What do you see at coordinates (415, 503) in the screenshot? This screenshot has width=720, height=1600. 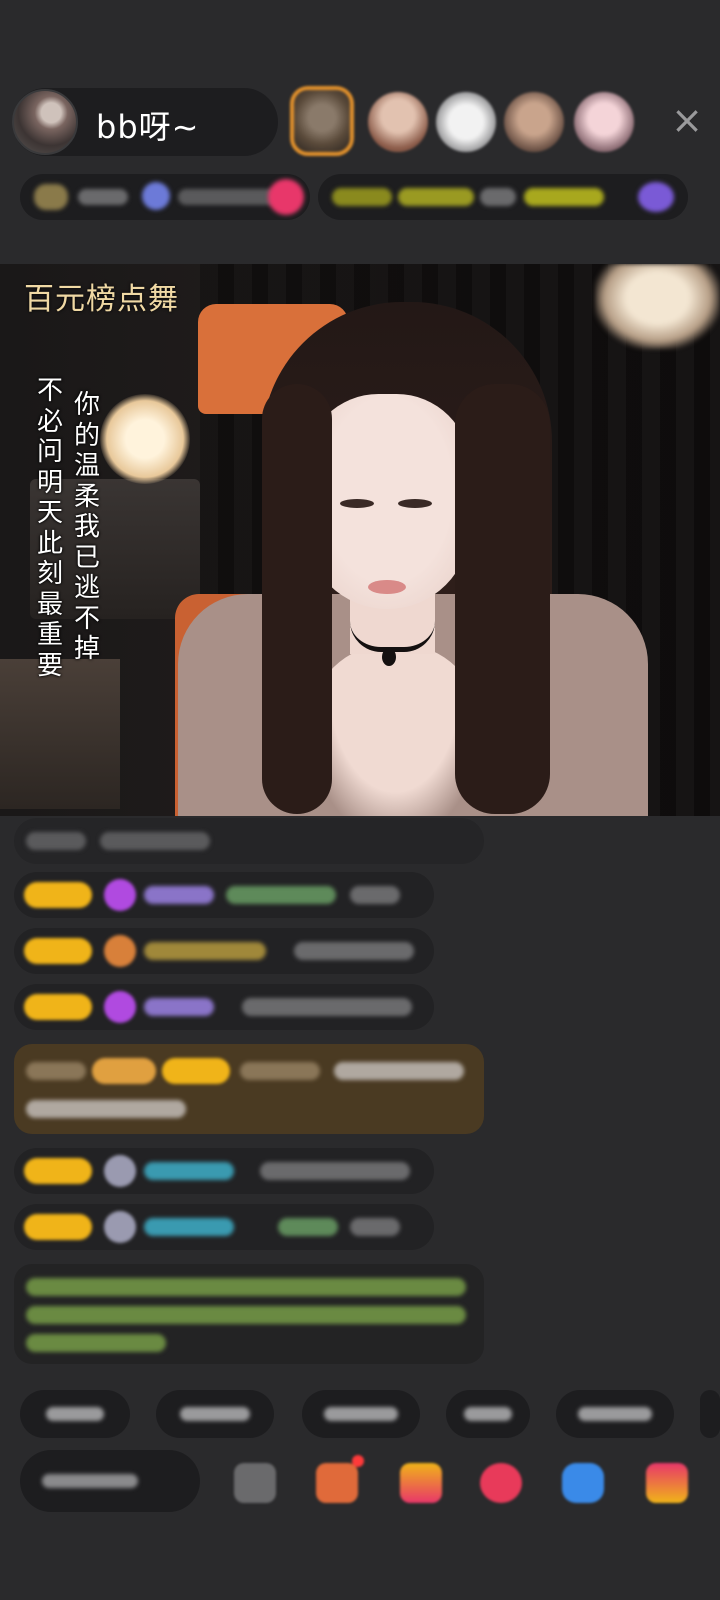 I see `streamer-eye-right` at bounding box center [415, 503].